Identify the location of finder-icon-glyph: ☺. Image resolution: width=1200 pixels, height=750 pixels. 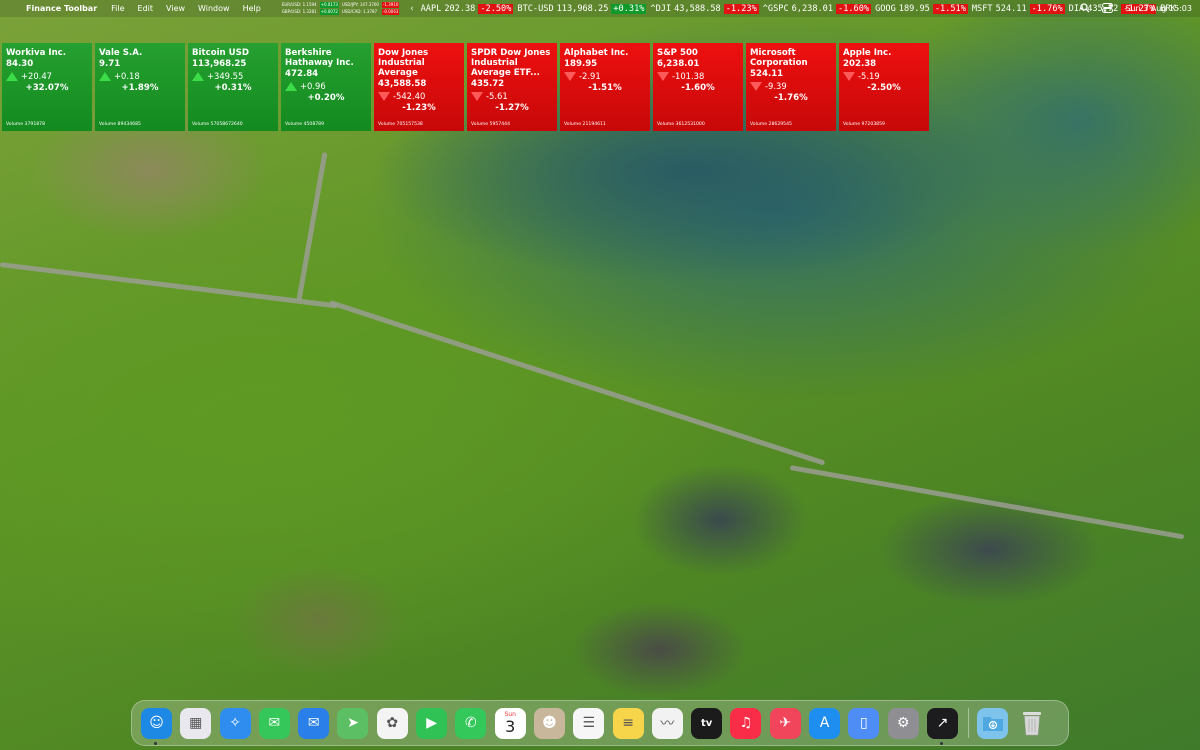
(156, 723).